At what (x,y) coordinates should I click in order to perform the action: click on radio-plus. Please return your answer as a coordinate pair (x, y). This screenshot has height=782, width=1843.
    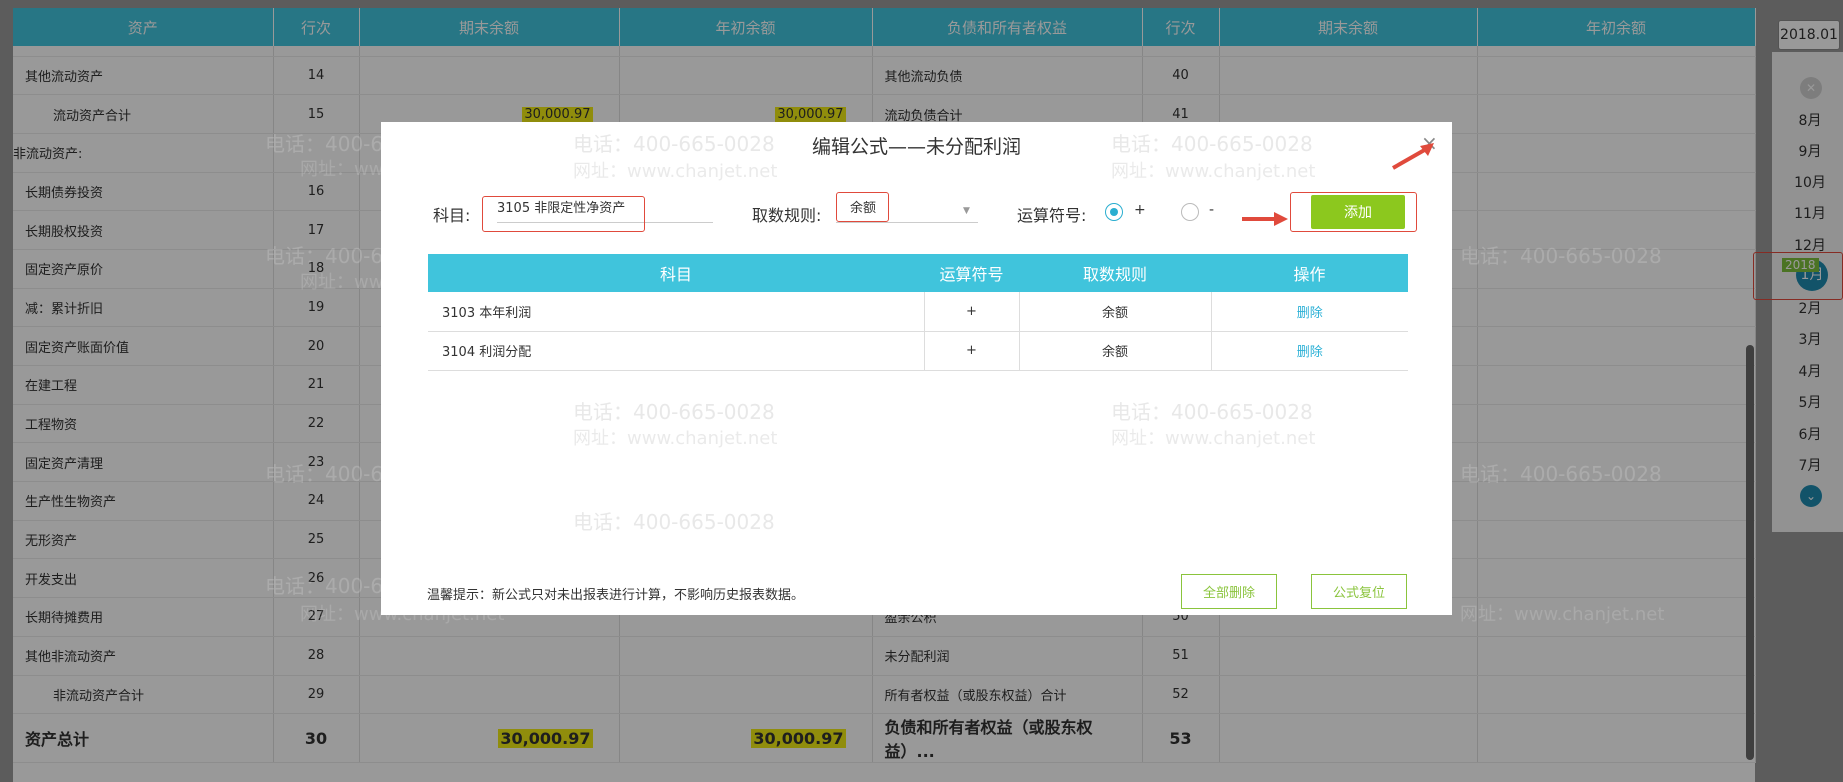
    Looking at the image, I should click on (1114, 212).